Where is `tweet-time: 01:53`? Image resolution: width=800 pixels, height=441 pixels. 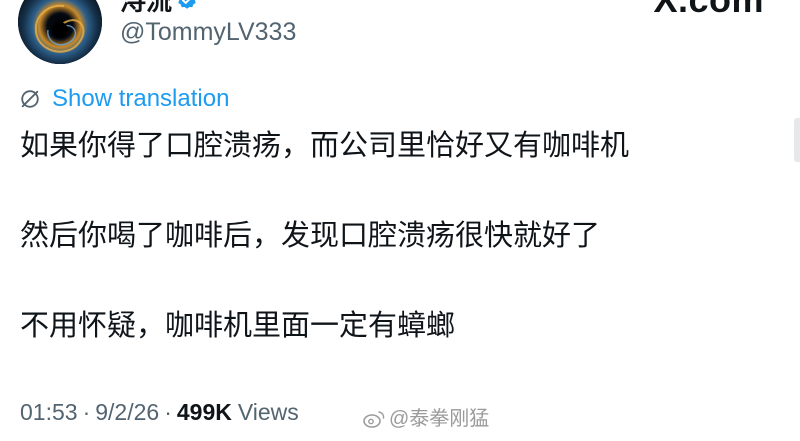 tweet-time: 01:53 is located at coordinates (49, 412).